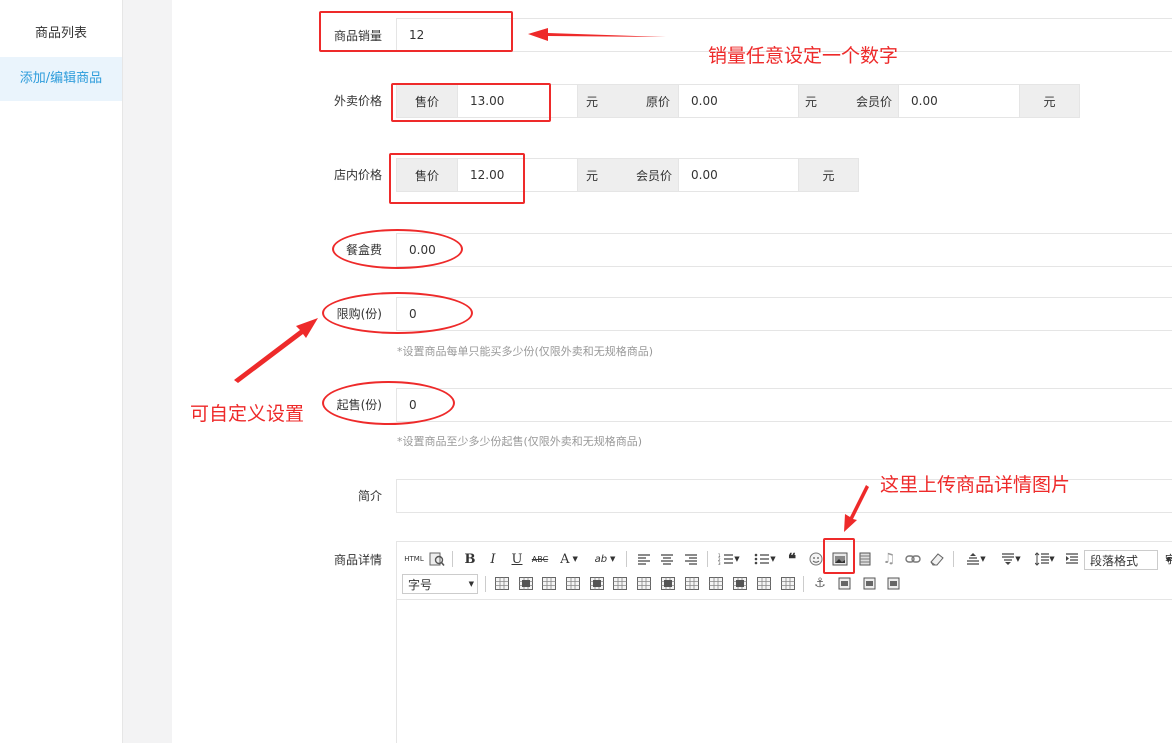 The width and height of the screenshot is (1172, 743). Describe the element at coordinates (276, 350) in the screenshot. I see `arrow-to-purchase-limit` at that location.